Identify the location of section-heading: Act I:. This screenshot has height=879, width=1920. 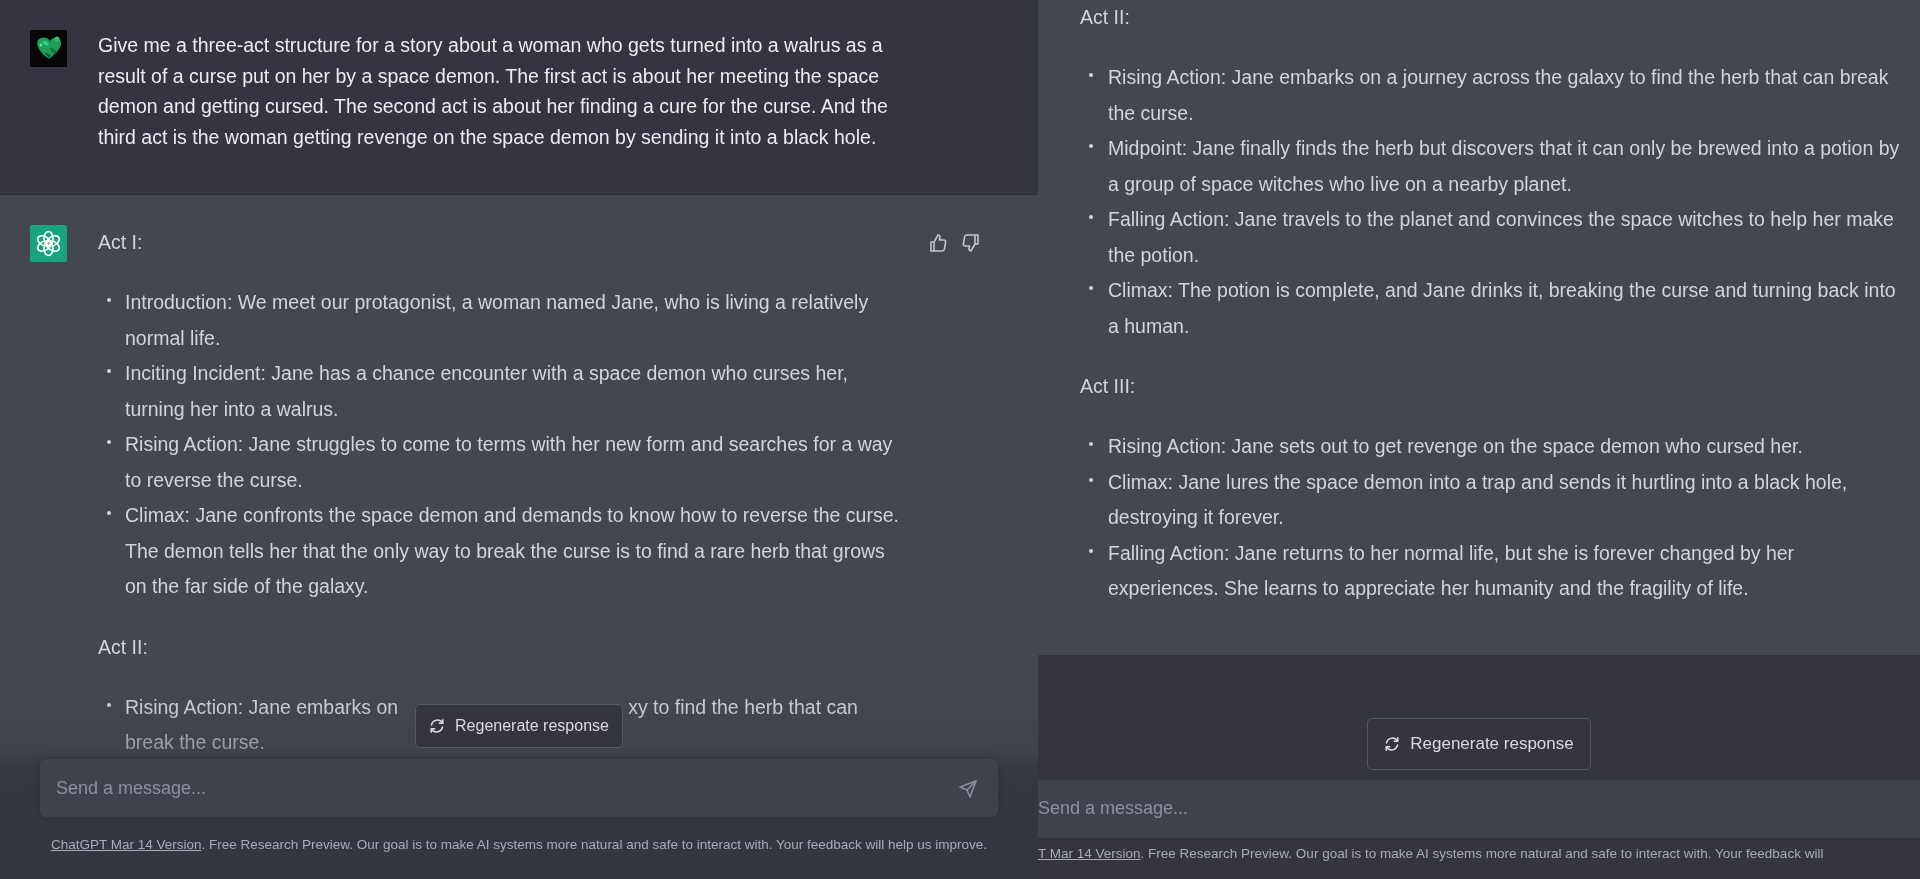
(121, 242).